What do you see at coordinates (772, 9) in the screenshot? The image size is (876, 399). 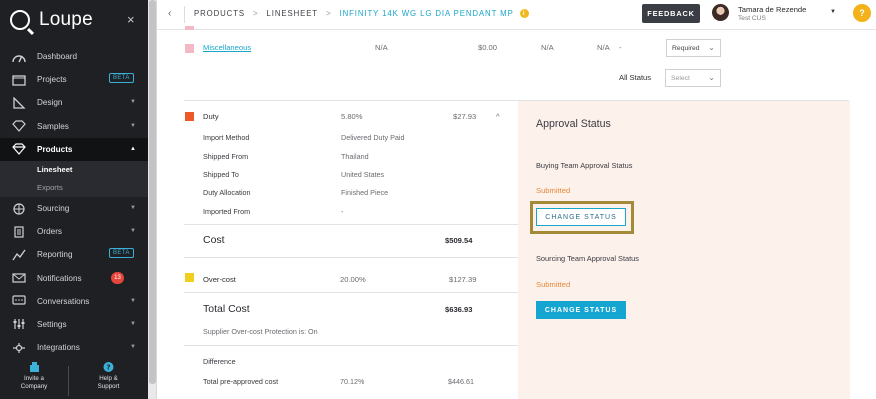 I see `user-name: Tamara de Rezende` at bounding box center [772, 9].